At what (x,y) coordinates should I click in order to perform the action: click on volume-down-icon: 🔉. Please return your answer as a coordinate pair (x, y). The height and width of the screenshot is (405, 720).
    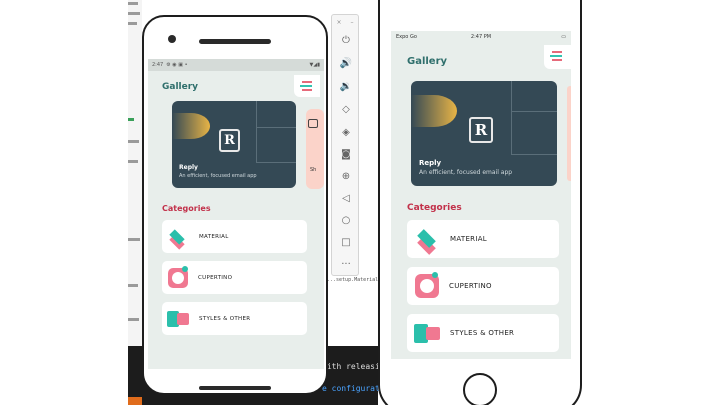
    Looking at the image, I should click on (346, 86).